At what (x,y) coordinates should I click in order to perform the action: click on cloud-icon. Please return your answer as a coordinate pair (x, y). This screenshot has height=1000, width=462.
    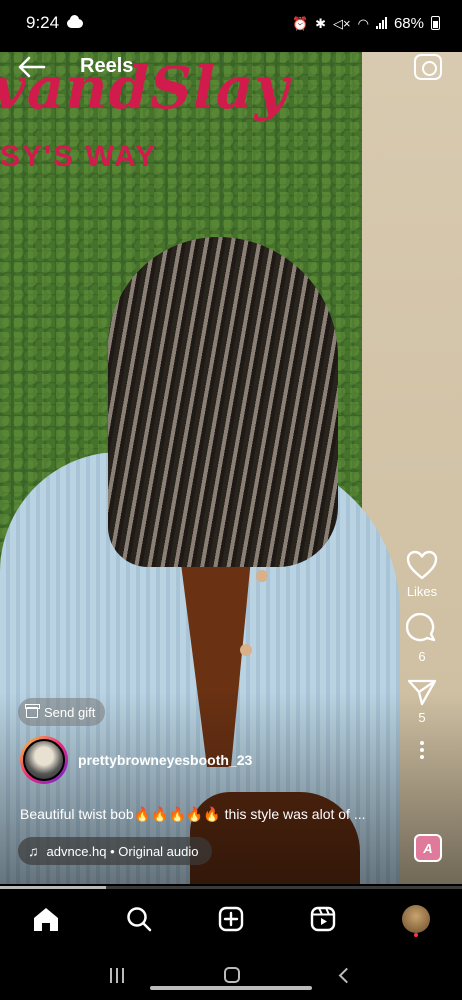
    Looking at the image, I should click on (75, 21).